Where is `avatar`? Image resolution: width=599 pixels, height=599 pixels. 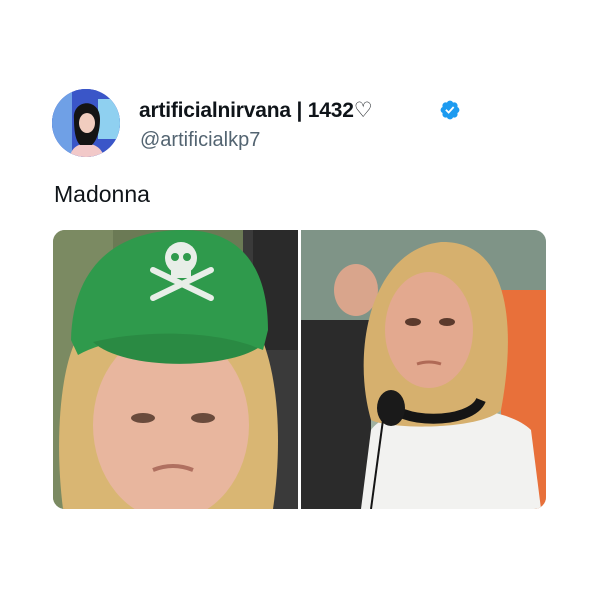
avatar is located at coordinates (86, 123).